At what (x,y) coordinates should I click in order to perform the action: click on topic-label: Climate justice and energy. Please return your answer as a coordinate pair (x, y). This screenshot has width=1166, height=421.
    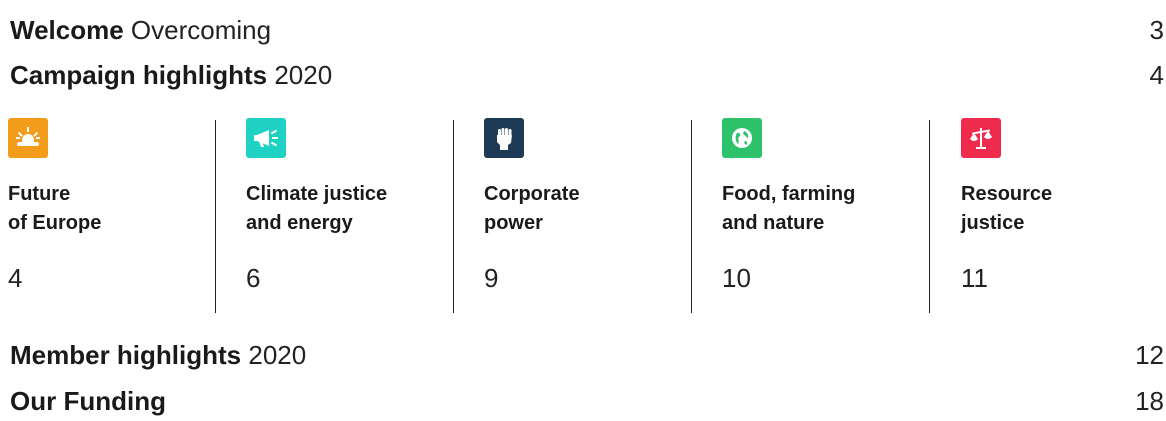
    Looking at the image, I should click on (317, 208).